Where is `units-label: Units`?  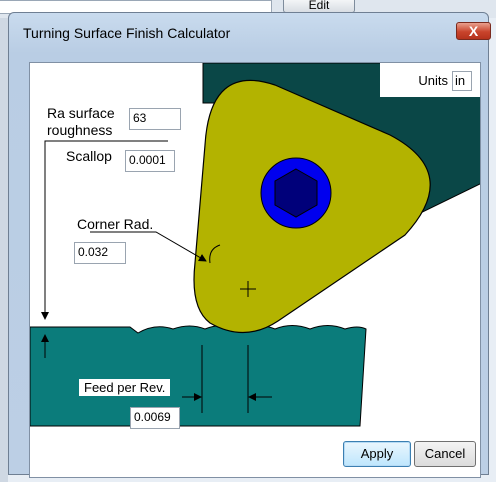 units-label: Units is located at coordinates (433, 80).